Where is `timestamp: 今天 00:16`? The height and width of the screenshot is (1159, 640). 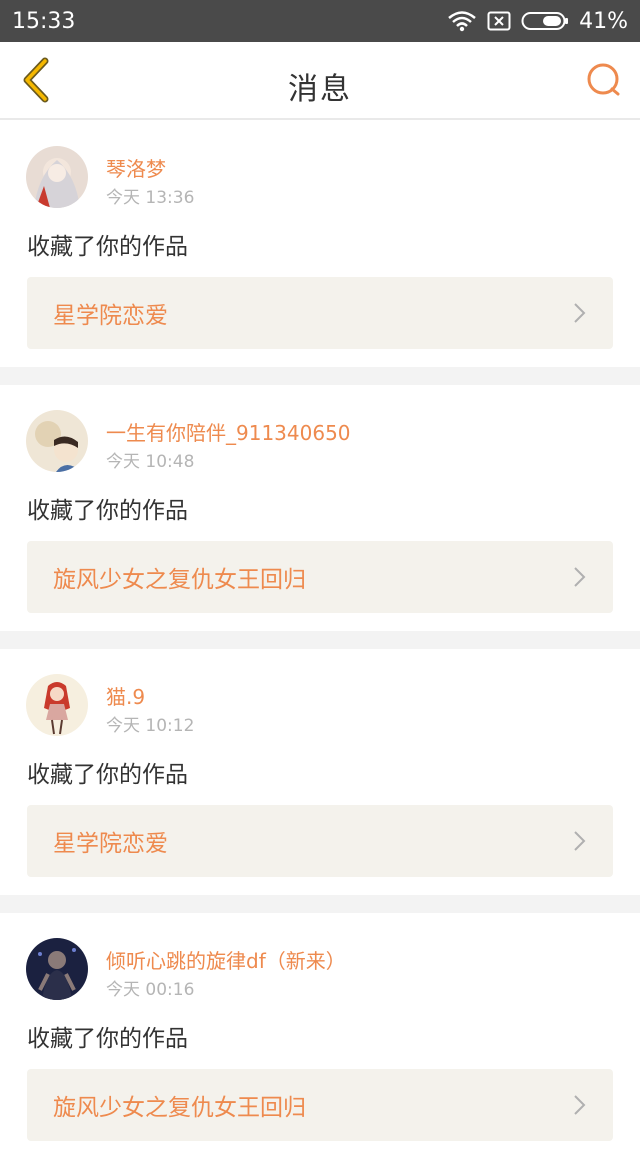
timestamp: 今天 00:16 is located at coordinates (150, 990).